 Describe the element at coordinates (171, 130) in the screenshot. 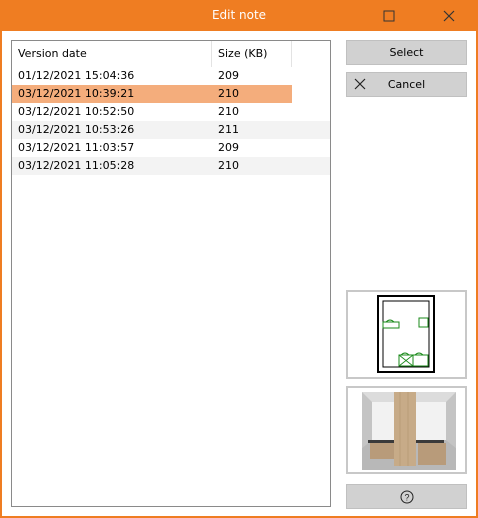

I see `table-row: 03/12/2021 10:53:26 211` at that location.